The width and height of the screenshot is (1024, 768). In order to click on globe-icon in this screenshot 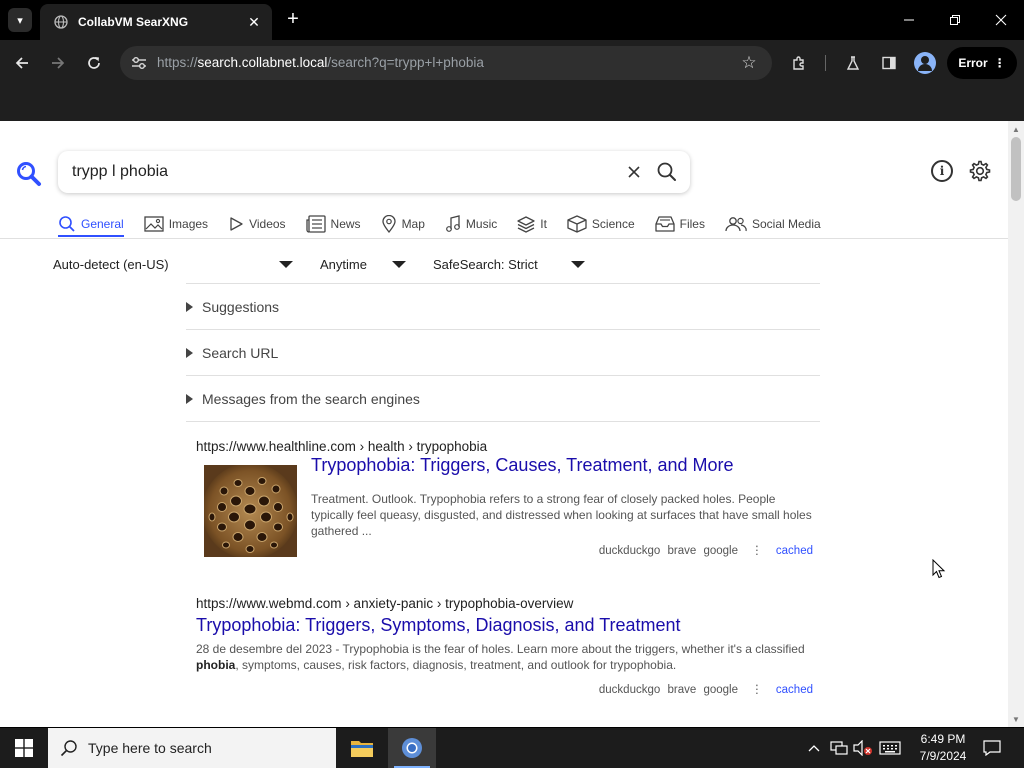, I will do `click(61, 22)`.